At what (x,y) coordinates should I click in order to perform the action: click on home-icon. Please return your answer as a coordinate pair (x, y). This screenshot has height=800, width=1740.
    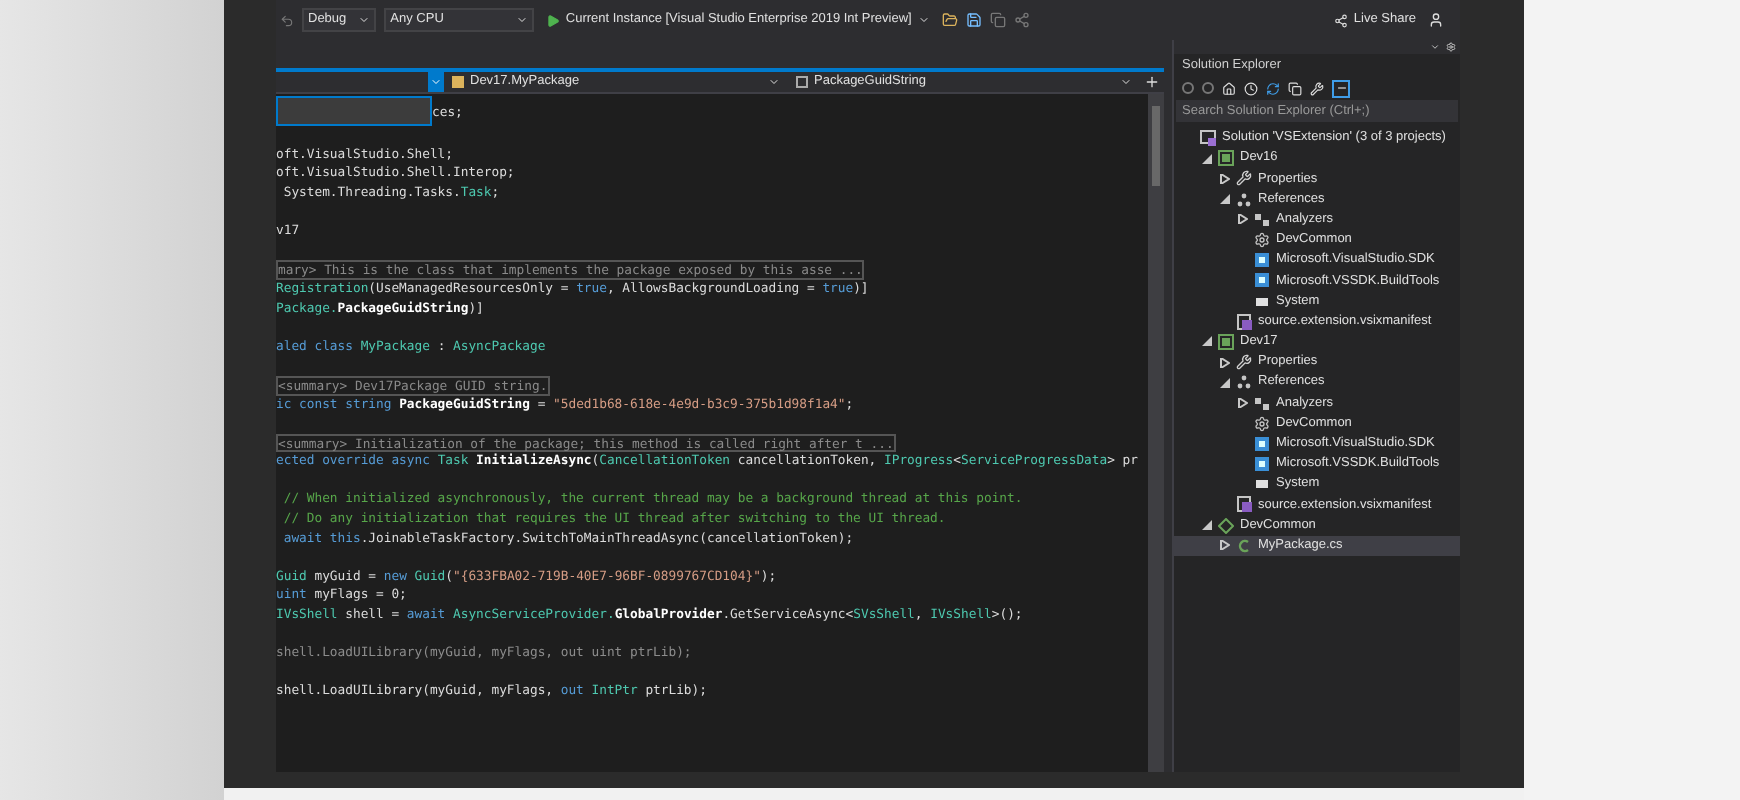
    Looking at the image, I should click on (1229, 88).